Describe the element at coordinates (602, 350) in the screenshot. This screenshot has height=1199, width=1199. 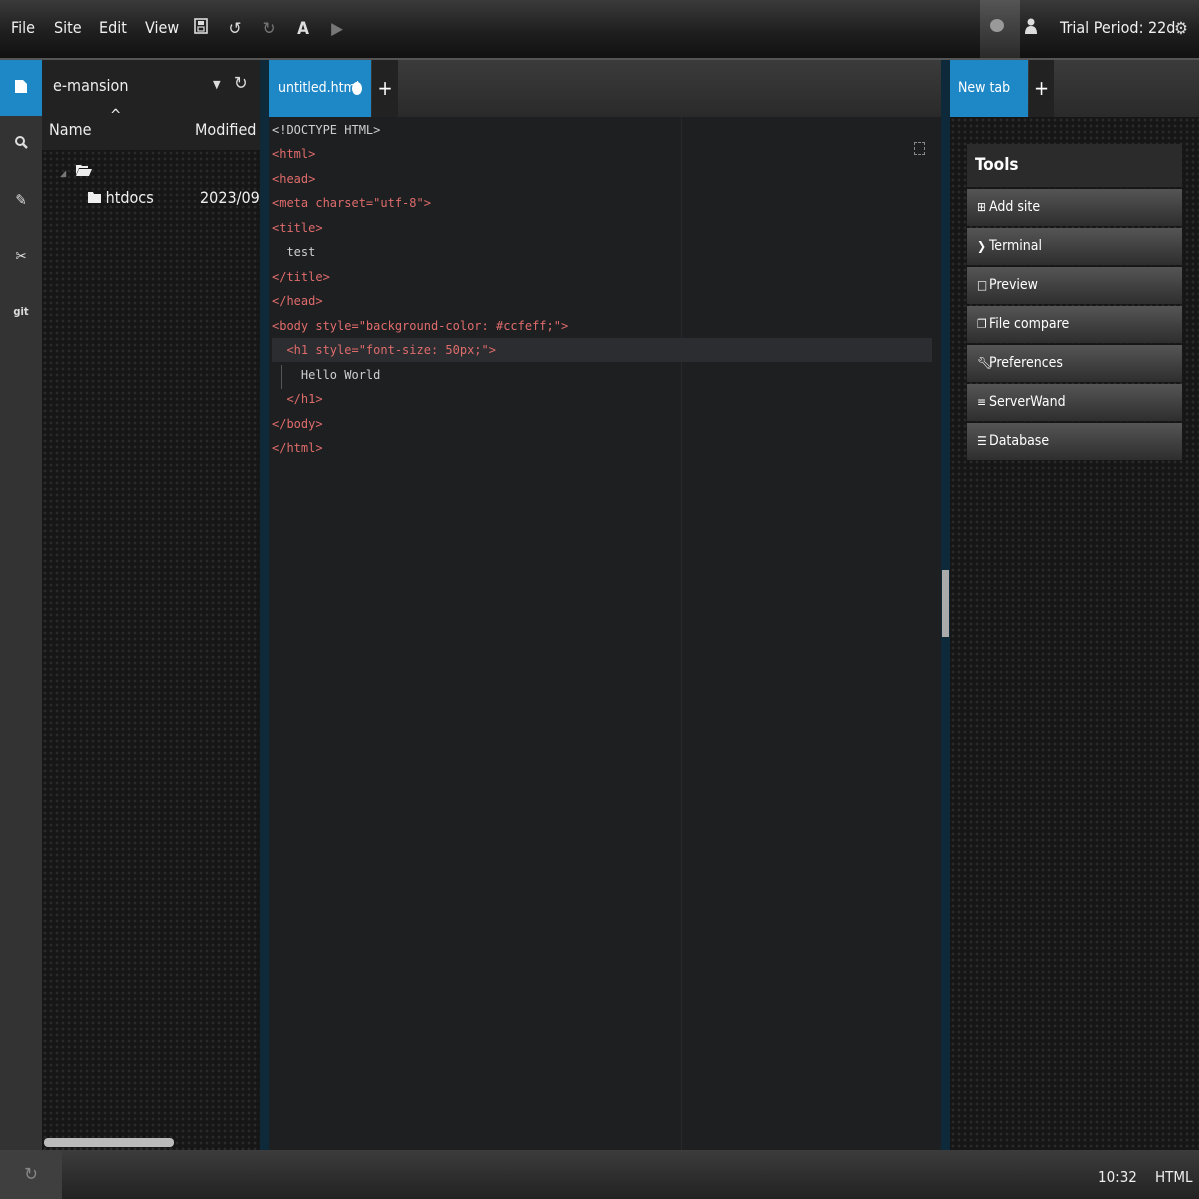
I see `code-line-active: <h1 style="font-size: 50px;">` at that location.